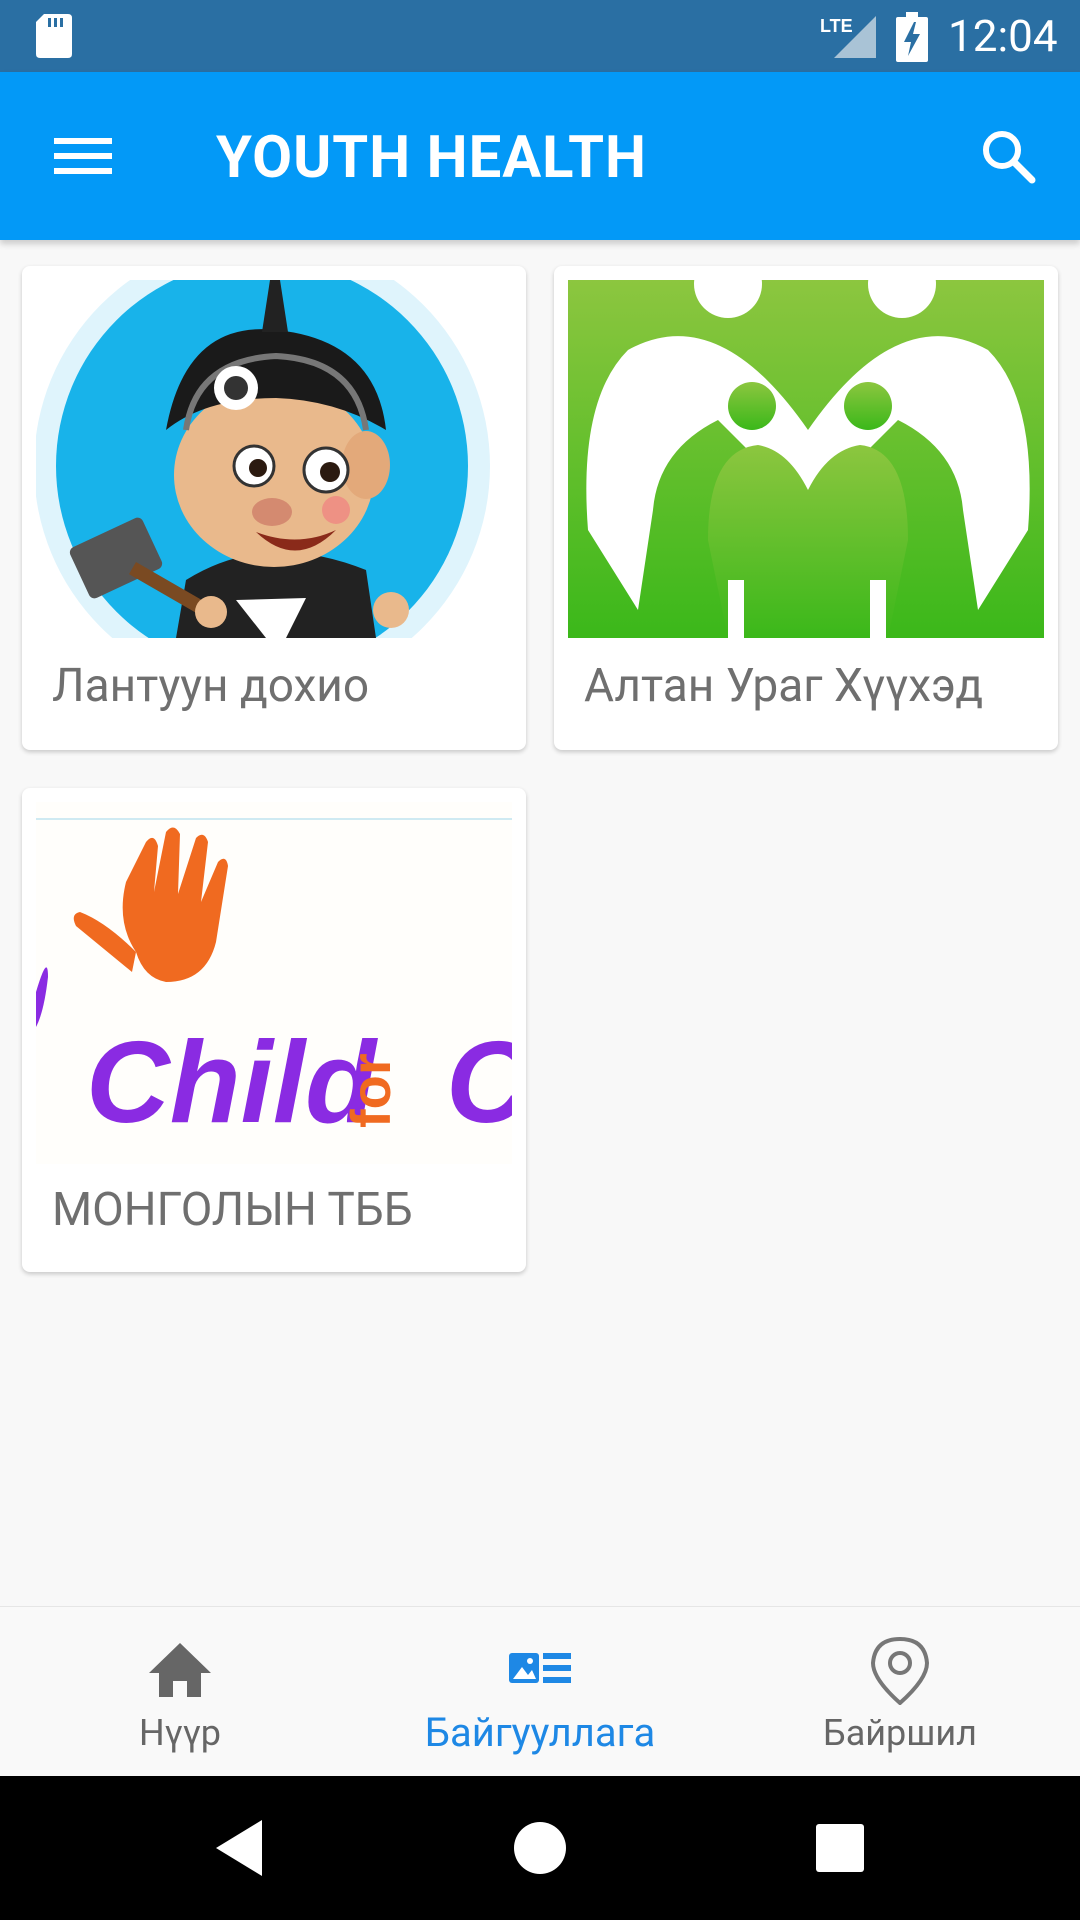 This screenshot has height=1920, width=1080. Describe the element at coordinates (84, 156) in the screenshot. I see `hamburger-menu-icon` at that location.